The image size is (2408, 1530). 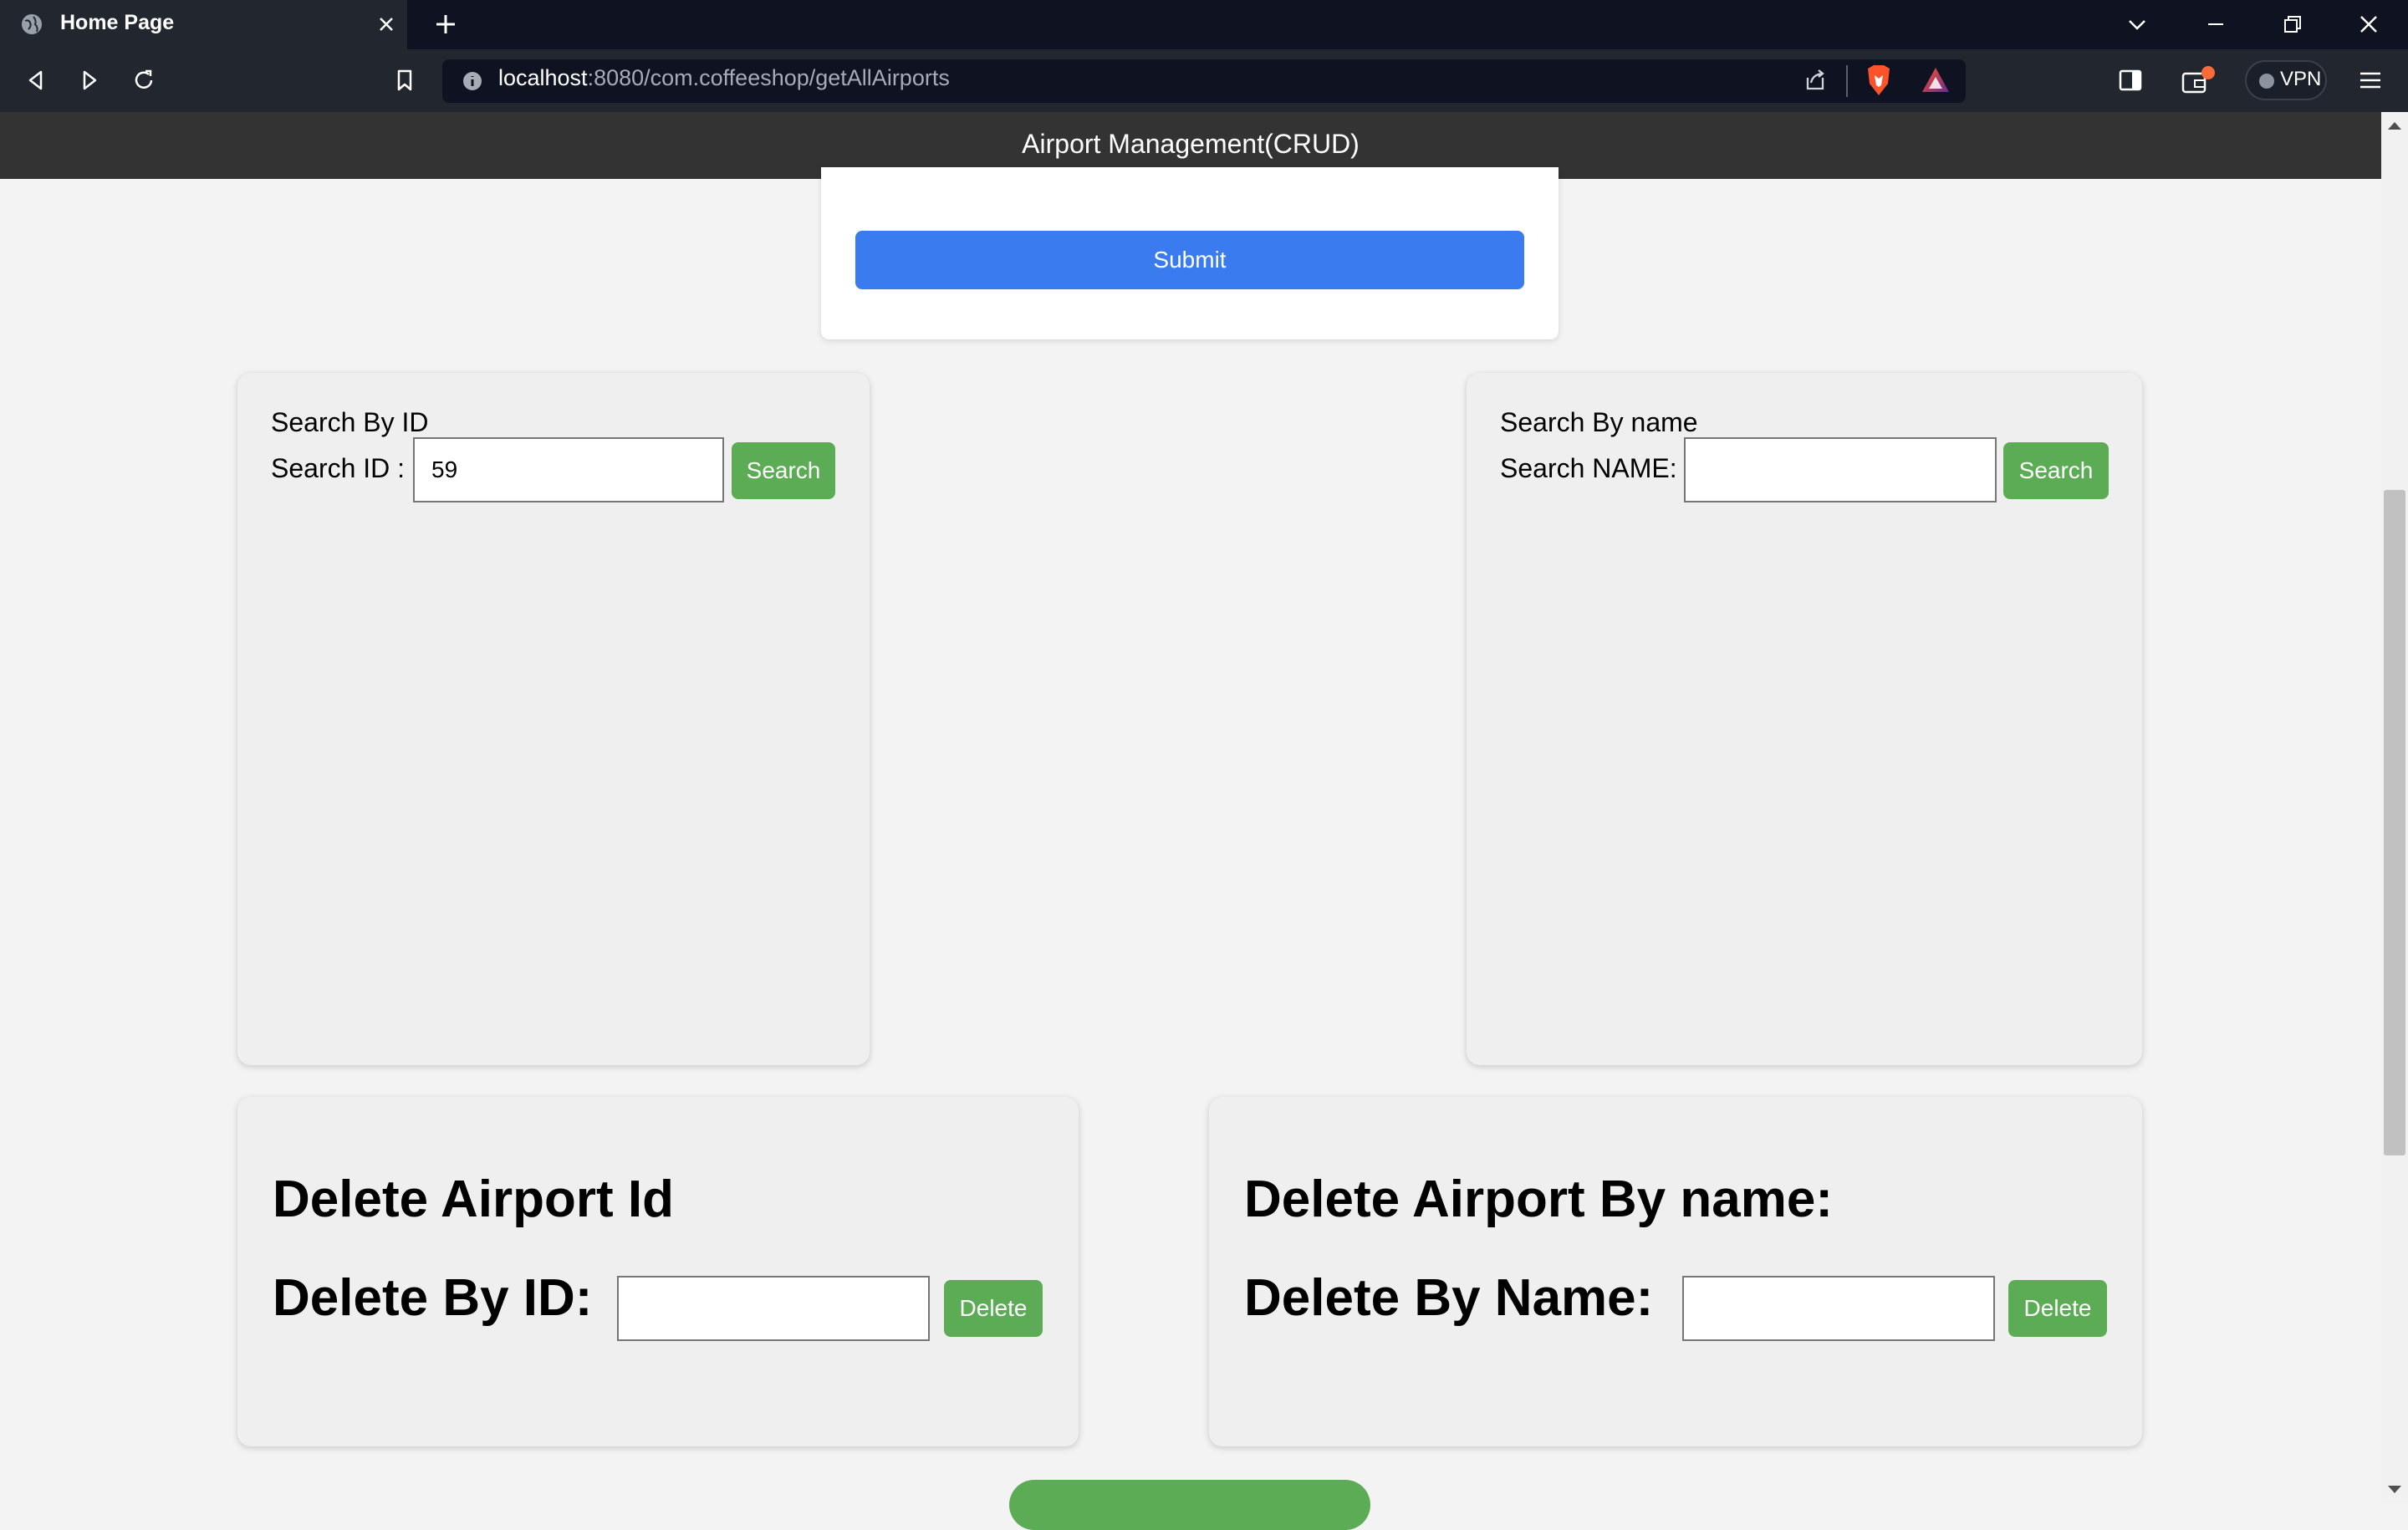 I want to click on minimize-icon, so click(x=2215, y=24).